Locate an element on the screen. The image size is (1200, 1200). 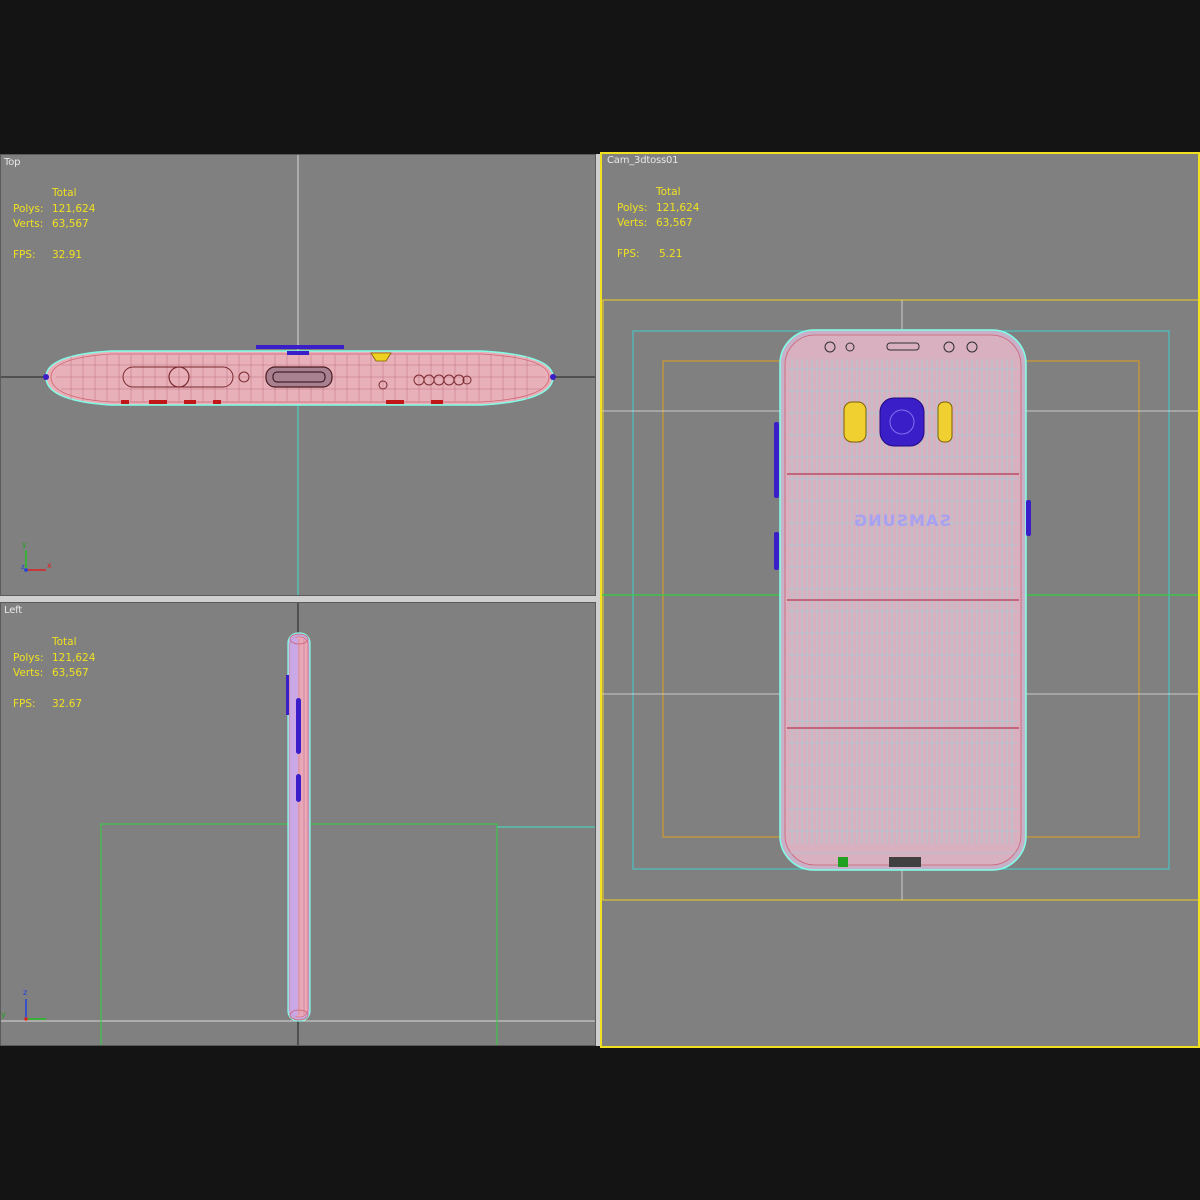
phone-back-view: SAMSUNG is located at coordinates (902, 600).